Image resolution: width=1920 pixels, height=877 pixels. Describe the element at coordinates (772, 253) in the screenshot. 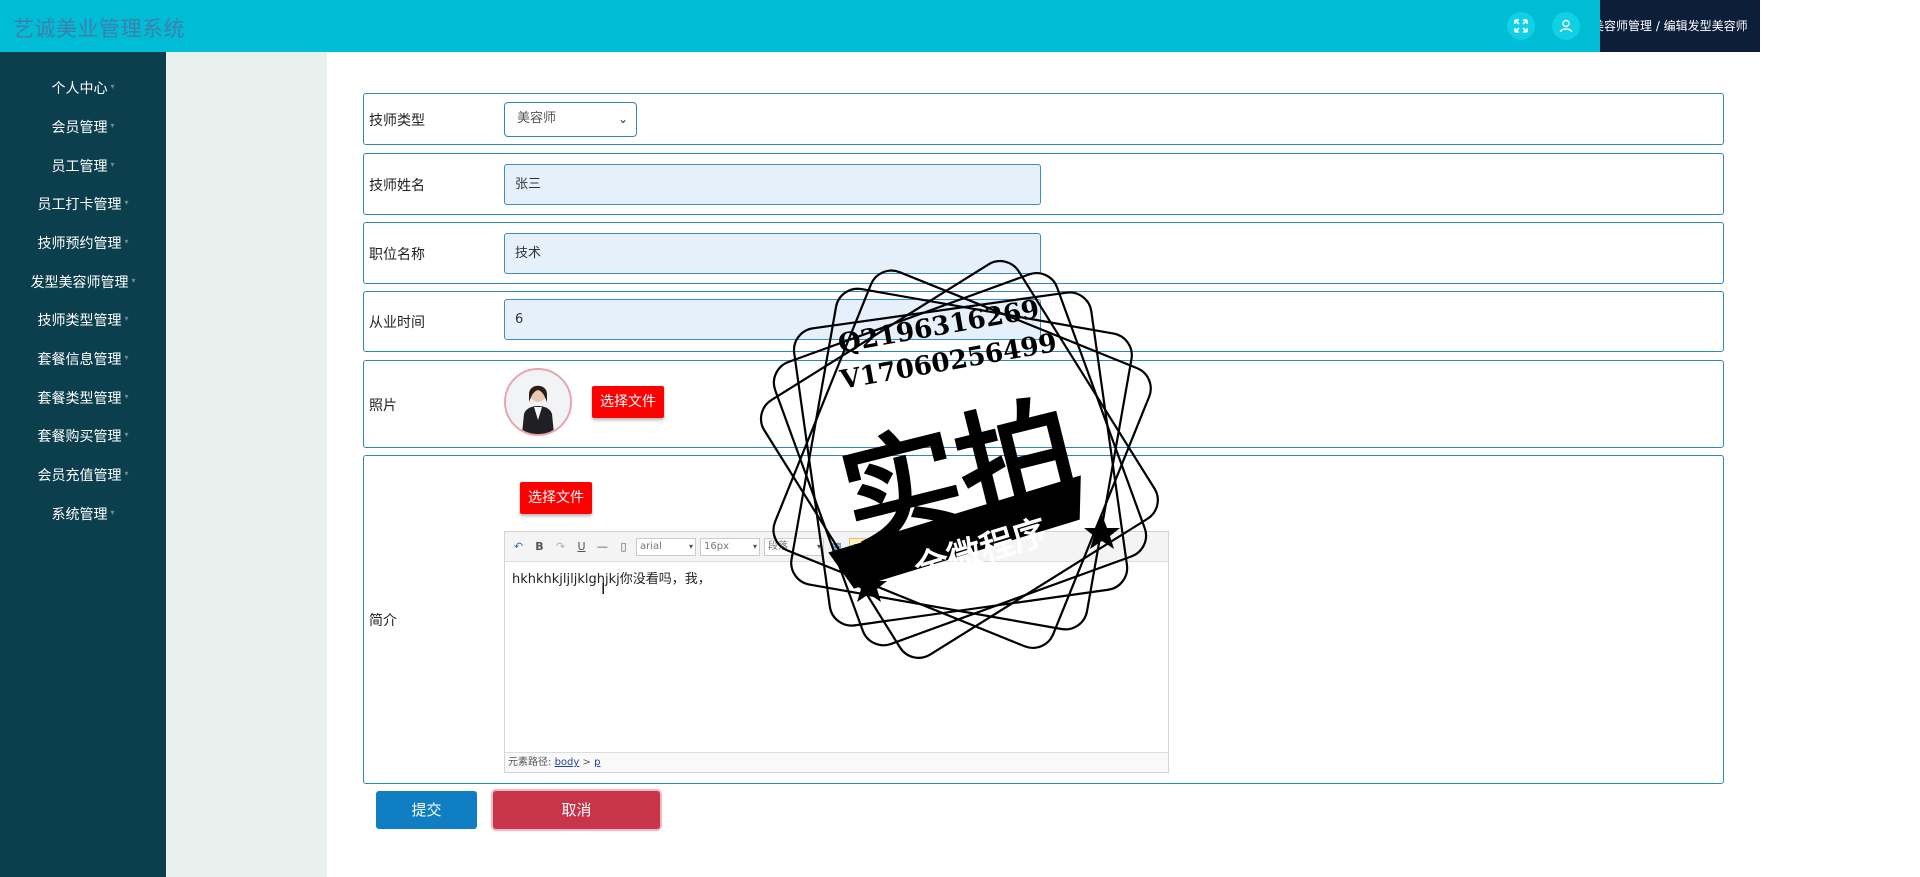

I see `position-input: 技术` at that location.